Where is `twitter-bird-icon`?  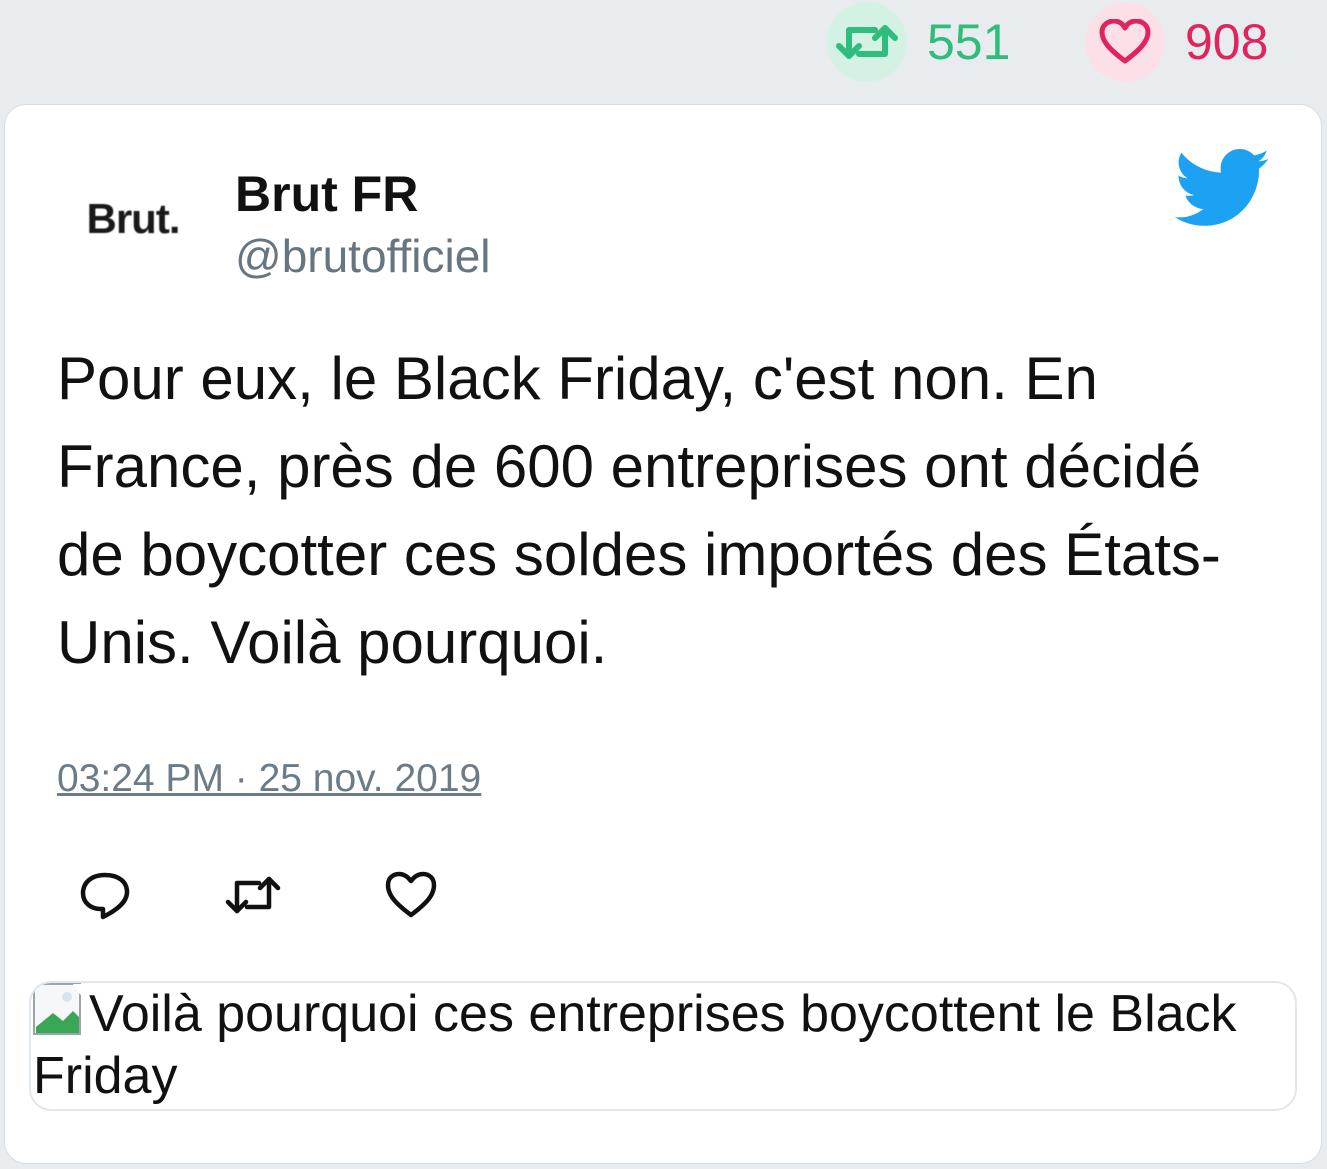
twitter-bird-icon is located at coordinates (1223, 189).